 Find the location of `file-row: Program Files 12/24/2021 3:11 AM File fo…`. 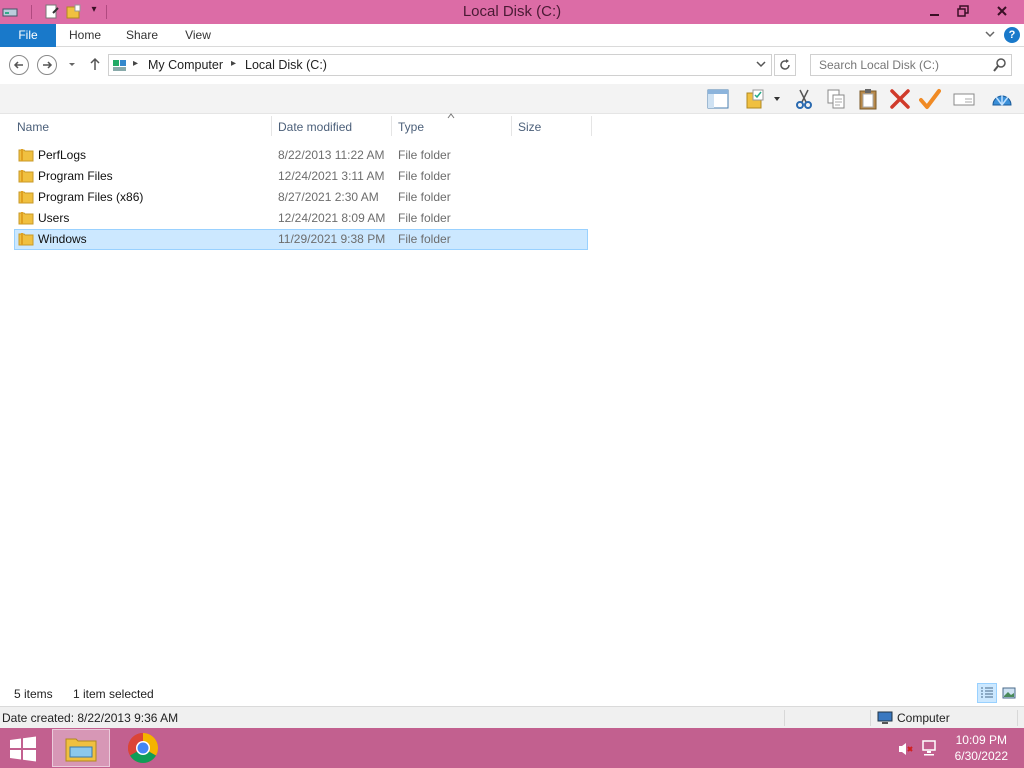

file-row: Program Files 12/24/2021 3:11 AM File fo… is located at coordinates (301, 176).